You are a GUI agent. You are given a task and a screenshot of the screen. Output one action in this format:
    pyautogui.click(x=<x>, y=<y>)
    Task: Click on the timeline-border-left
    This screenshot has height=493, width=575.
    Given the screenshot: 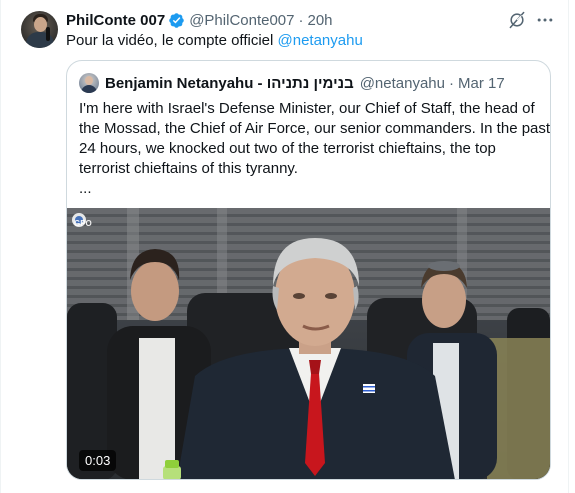 What is the action you would take?
    pyautogui.click(x=0, y=246)
    